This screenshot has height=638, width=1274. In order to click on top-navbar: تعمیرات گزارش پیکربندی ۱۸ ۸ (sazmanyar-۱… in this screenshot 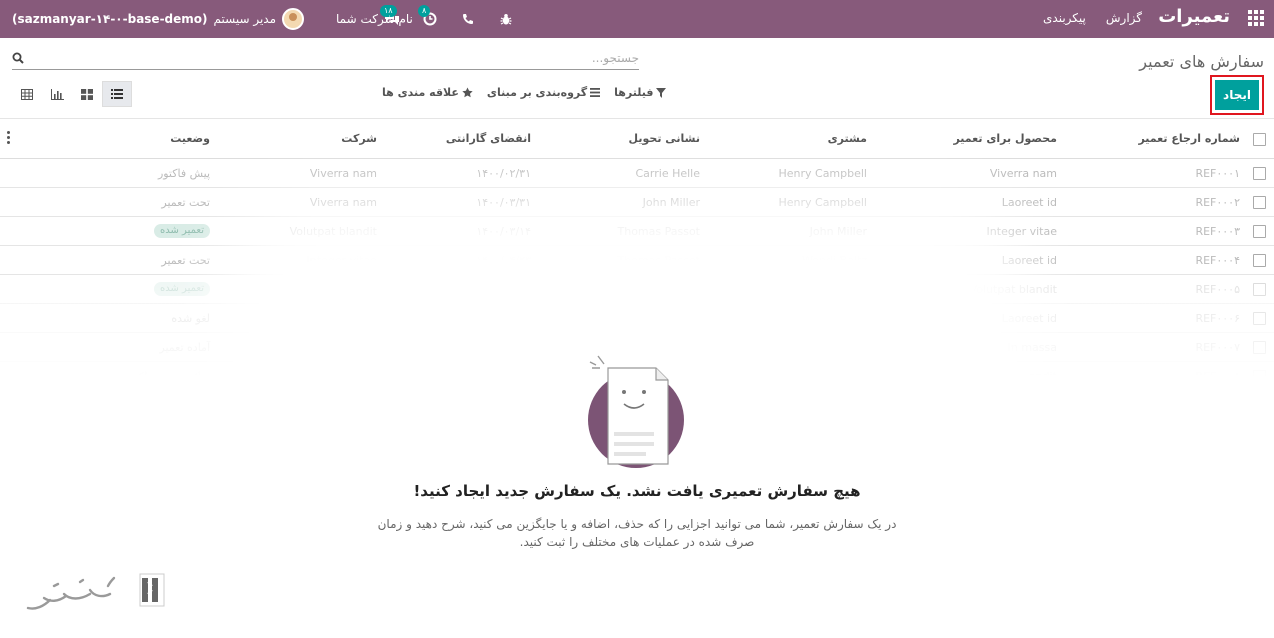, I will do `click(637, 19)`.